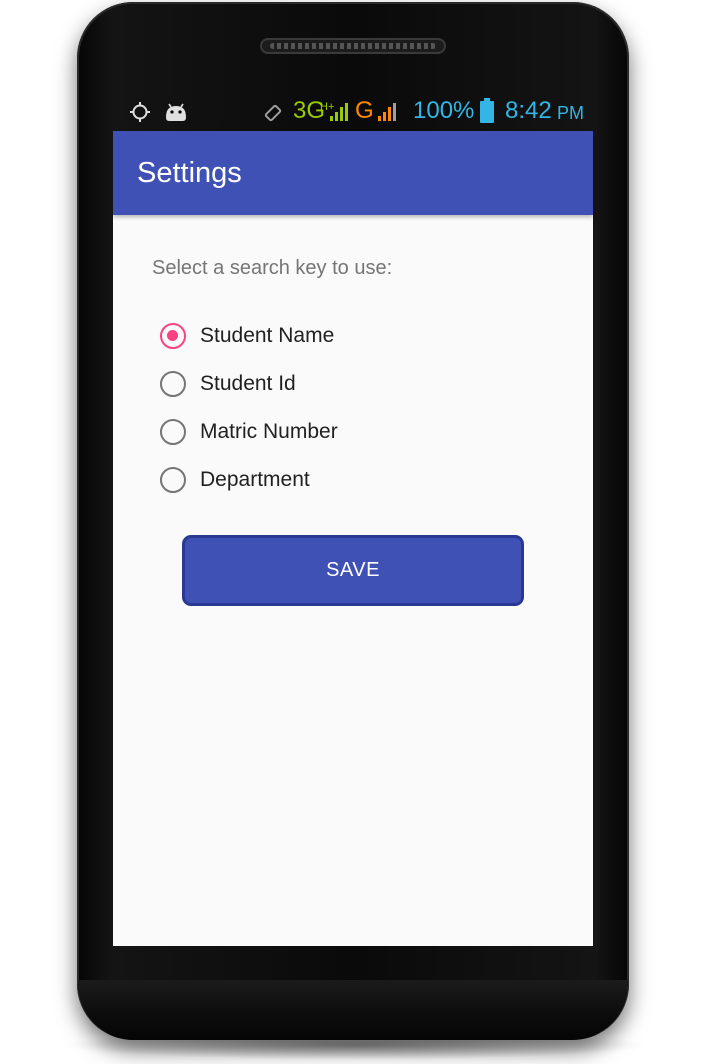  I want to click on android-debug-icon, so click(176, 114).